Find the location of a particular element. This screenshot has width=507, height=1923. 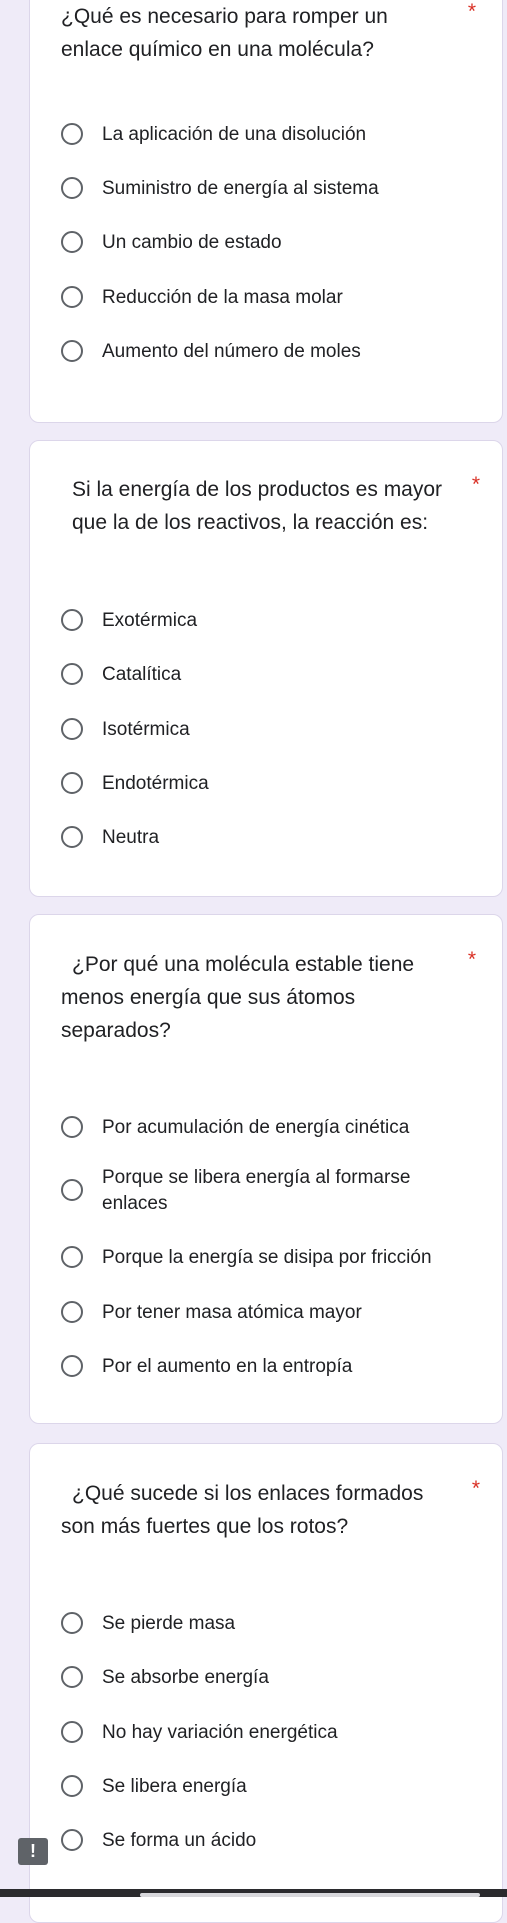

exclamation-icon: ! is located at coordinates (33, 1851).